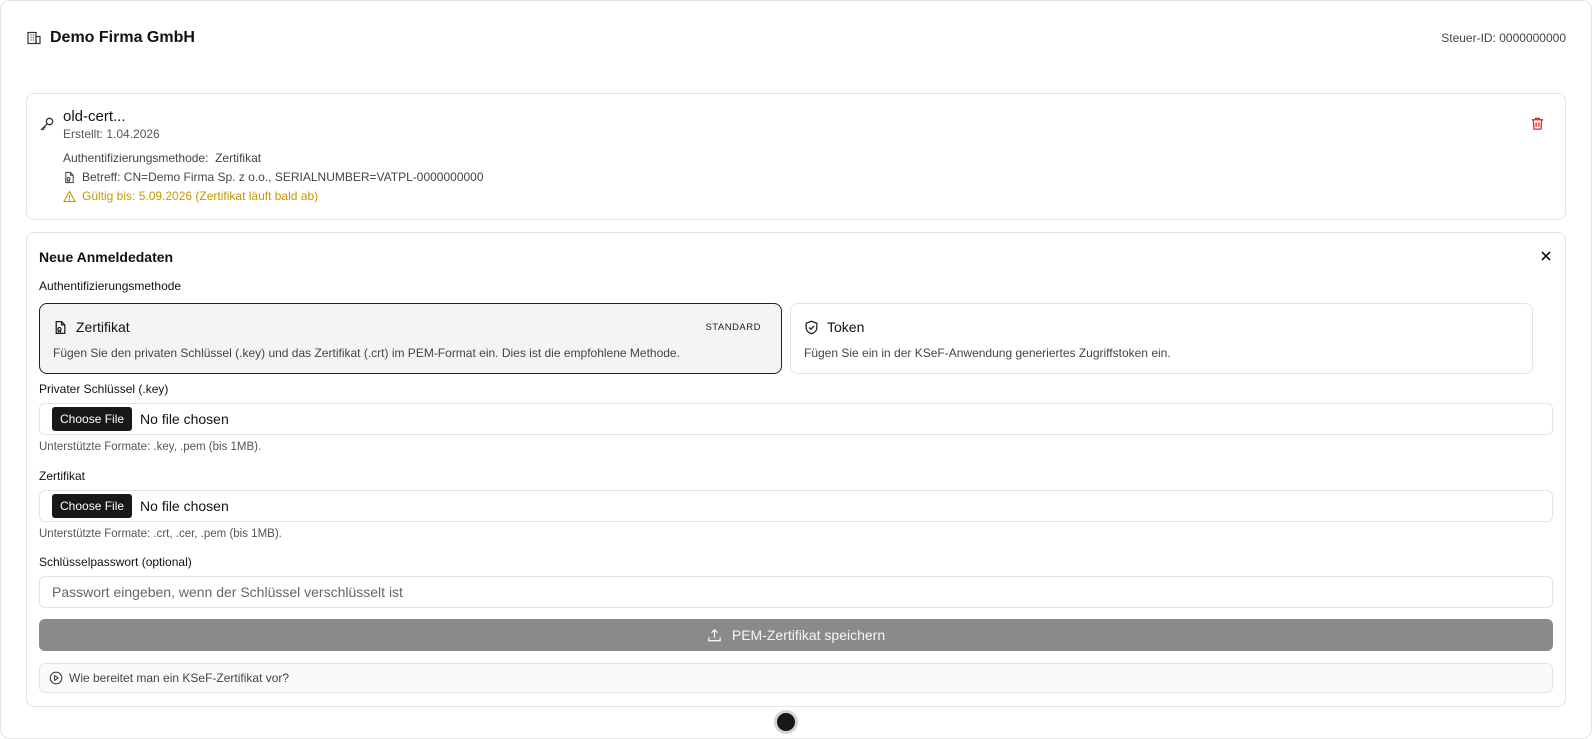  Describe the element at coordinates (34, 38) in the screenshot. I see `building-icon` at that location.